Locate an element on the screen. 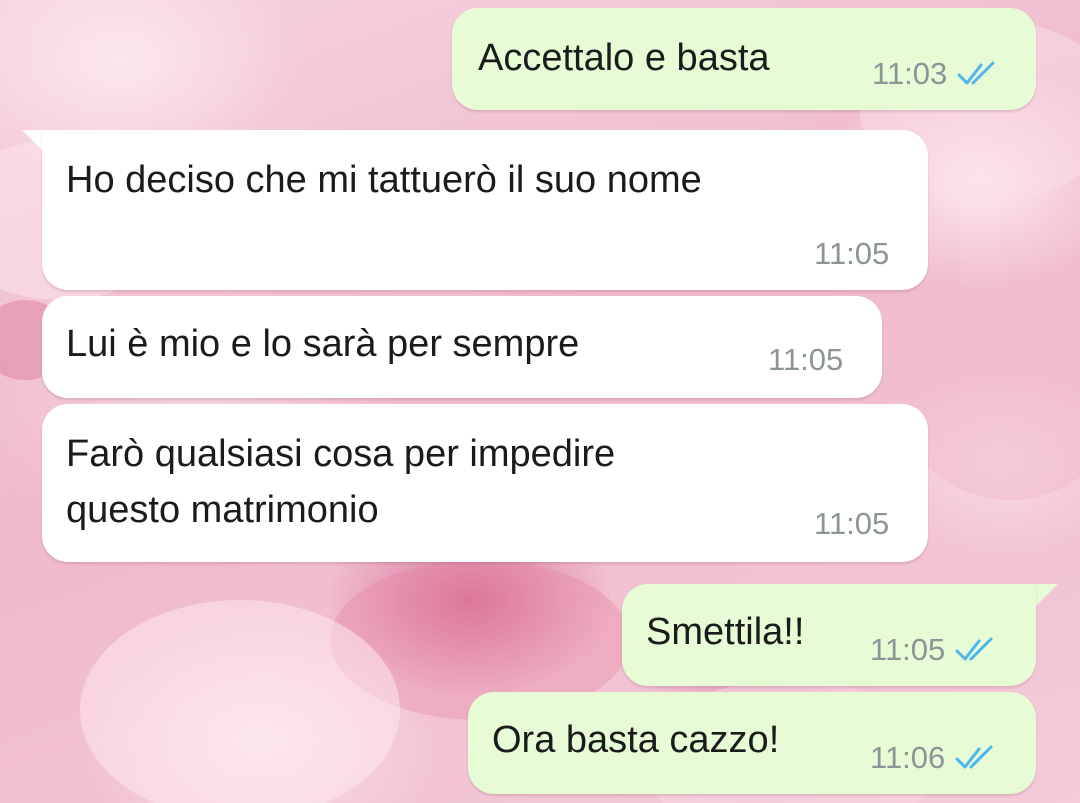 Image resolution: width=1080 pixels, height=803 pixels. message-meta: 11:06 is located at coordinates (934, 758).